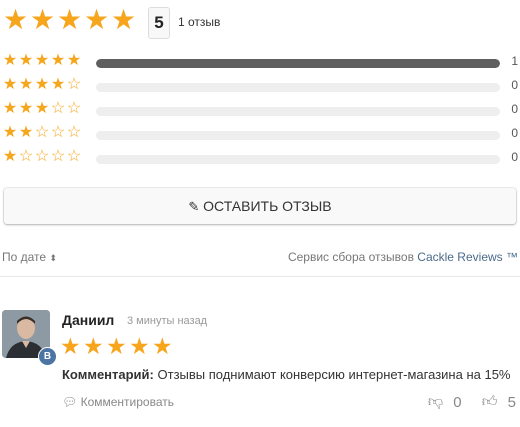  I want to click on review-rating: ★ ★ ★ ★ ★, so click(117, 347).